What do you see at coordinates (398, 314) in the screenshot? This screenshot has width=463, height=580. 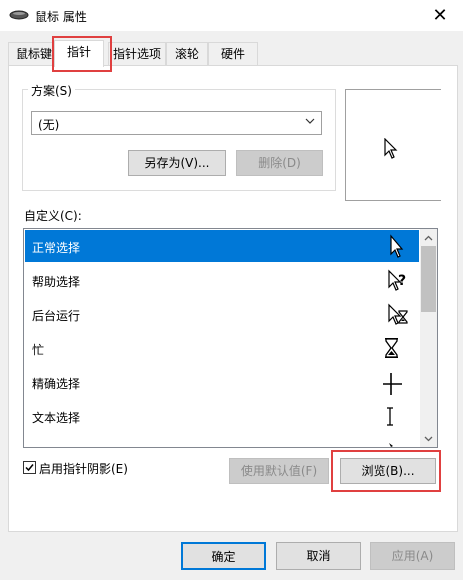 I see `working-in-background-cursor-icon` at bounding box center [398, 314].